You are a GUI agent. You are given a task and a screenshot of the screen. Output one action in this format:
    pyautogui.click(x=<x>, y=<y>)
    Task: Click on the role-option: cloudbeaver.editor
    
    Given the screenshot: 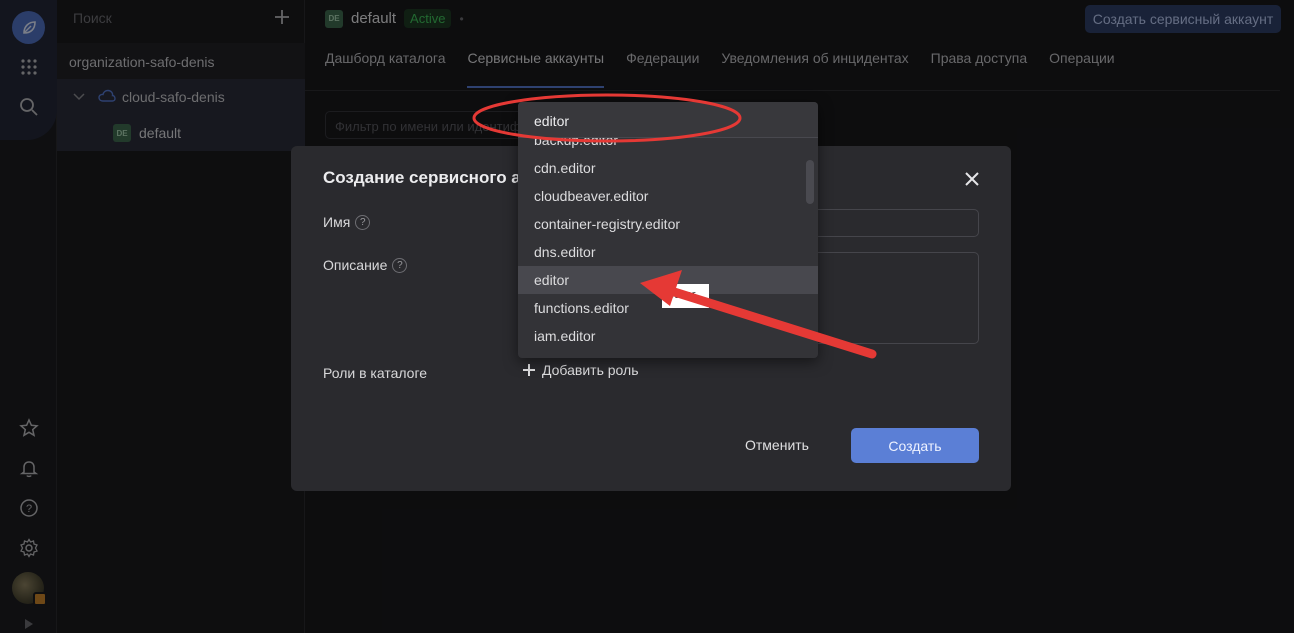 What is the action you would take?
    pyautogui.click(x=668, y=196)
    